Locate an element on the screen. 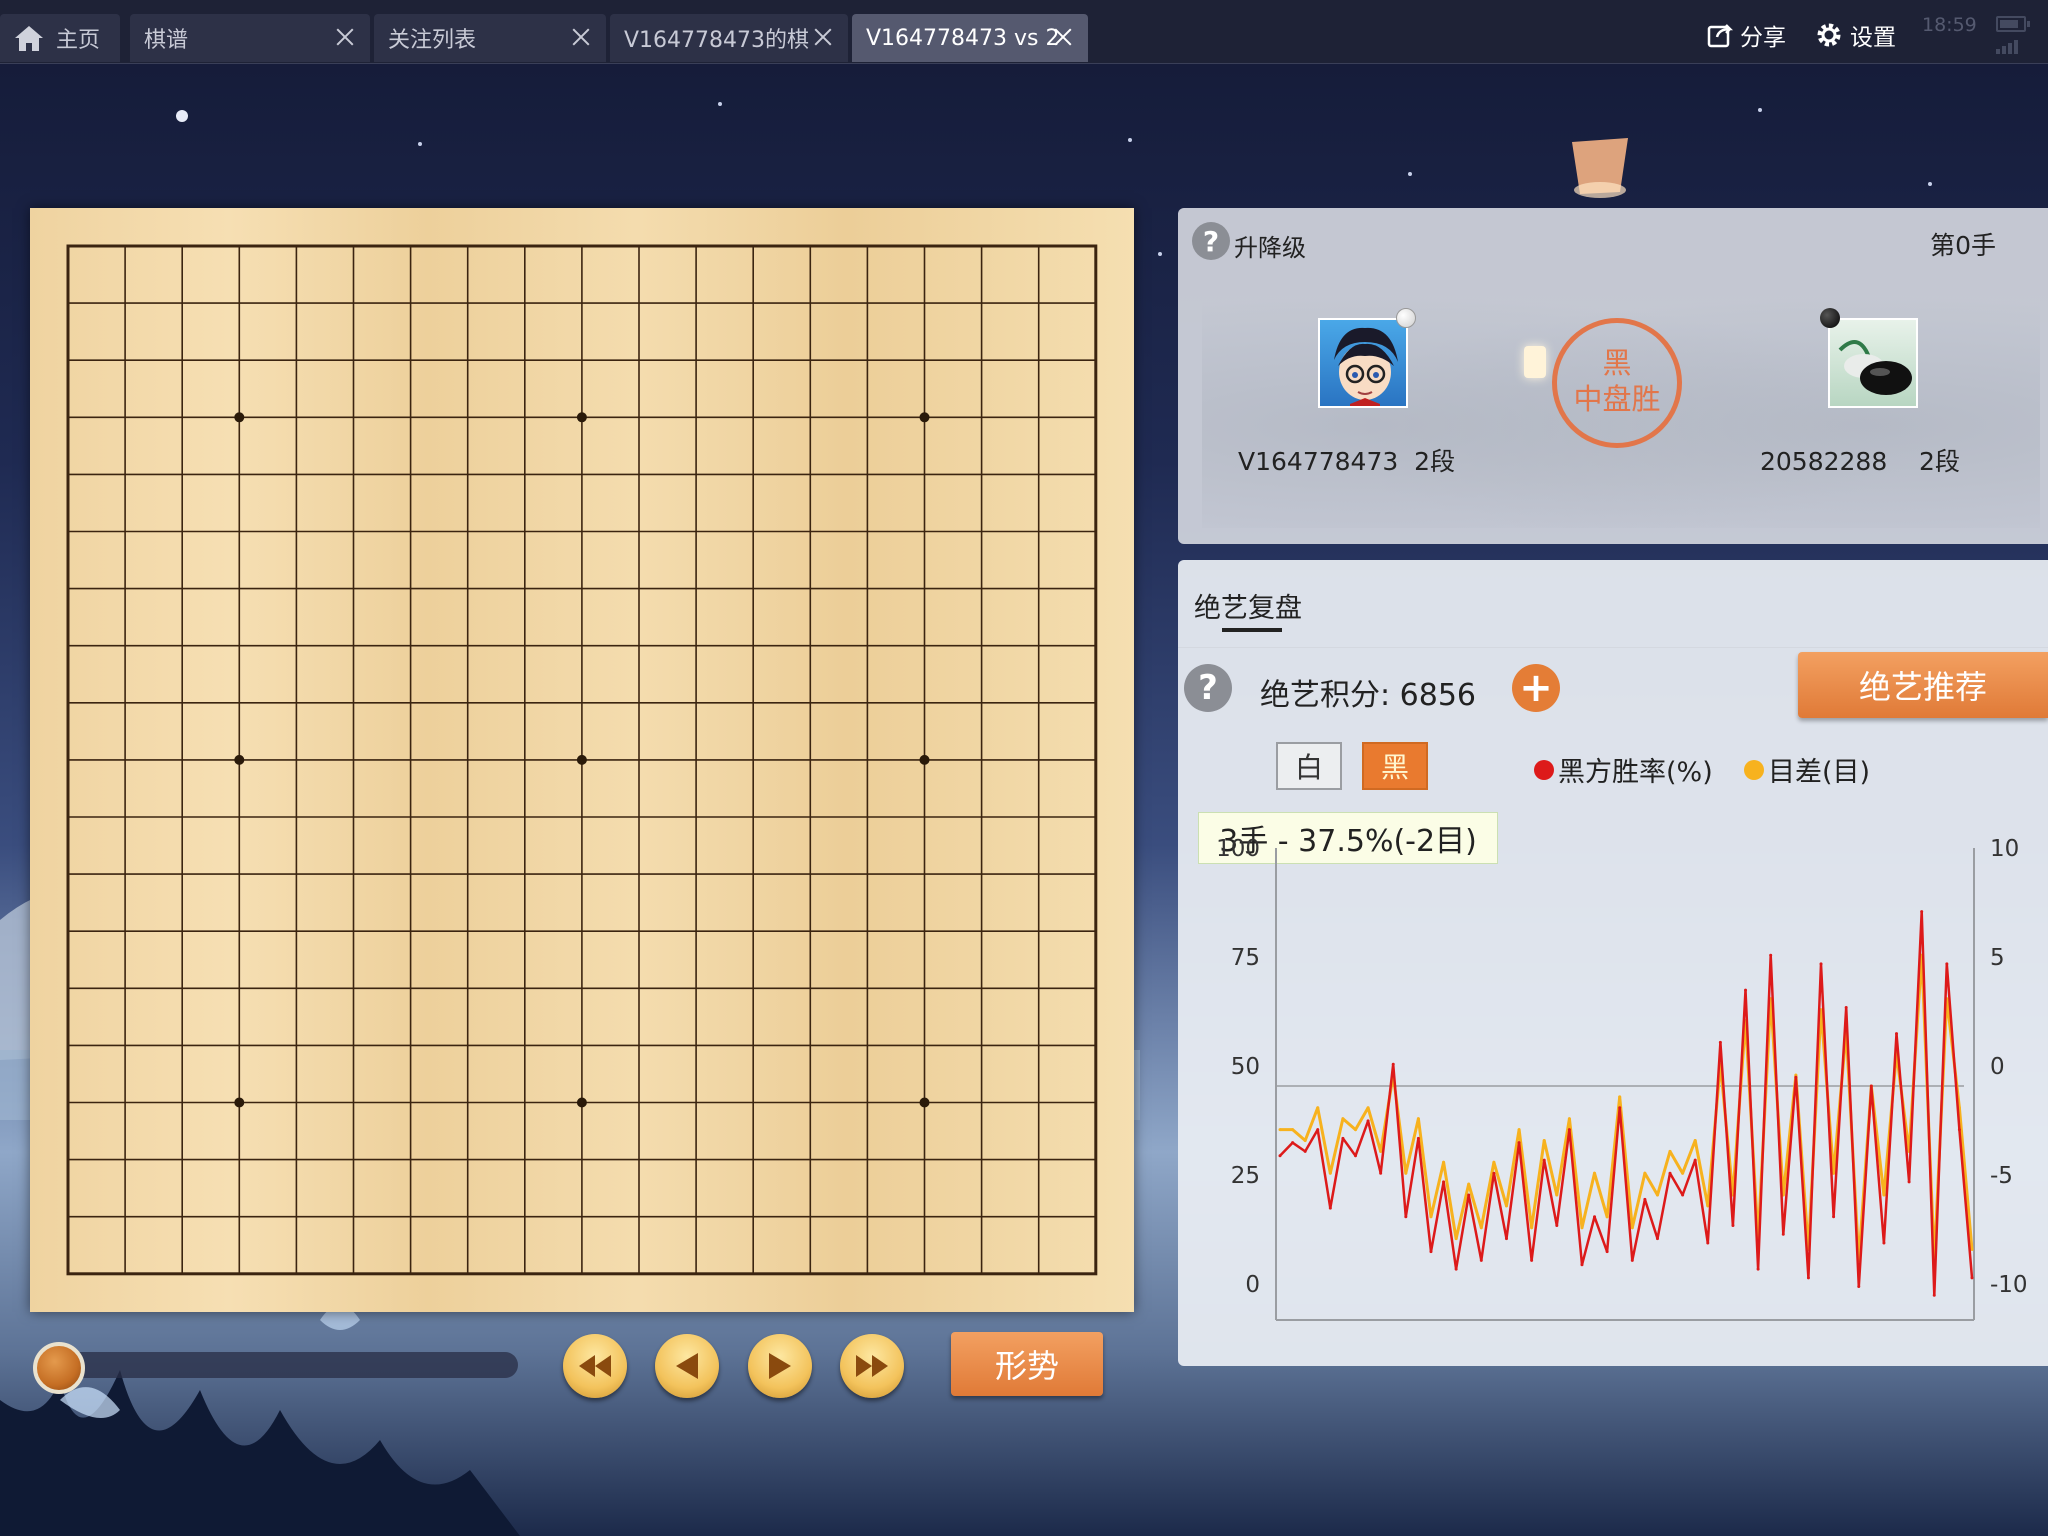 The height and width of the screenshot is (1536, 2048). foliage-scenery is located at coordinates (260, 1420).